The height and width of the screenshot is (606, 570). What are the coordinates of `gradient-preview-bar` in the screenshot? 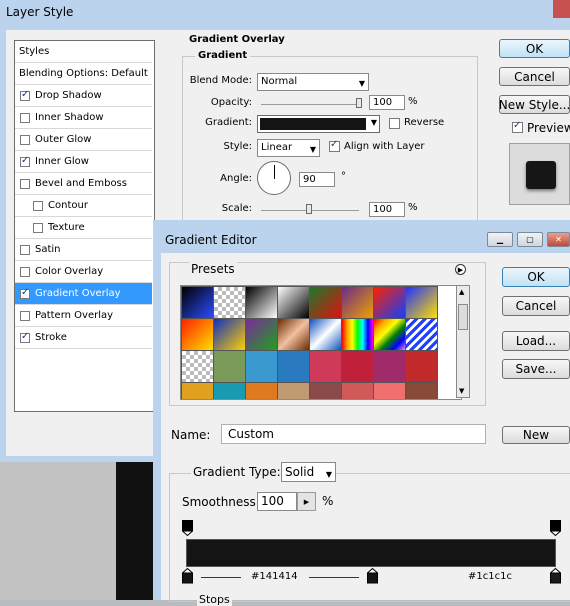 It's located at (371, 553).